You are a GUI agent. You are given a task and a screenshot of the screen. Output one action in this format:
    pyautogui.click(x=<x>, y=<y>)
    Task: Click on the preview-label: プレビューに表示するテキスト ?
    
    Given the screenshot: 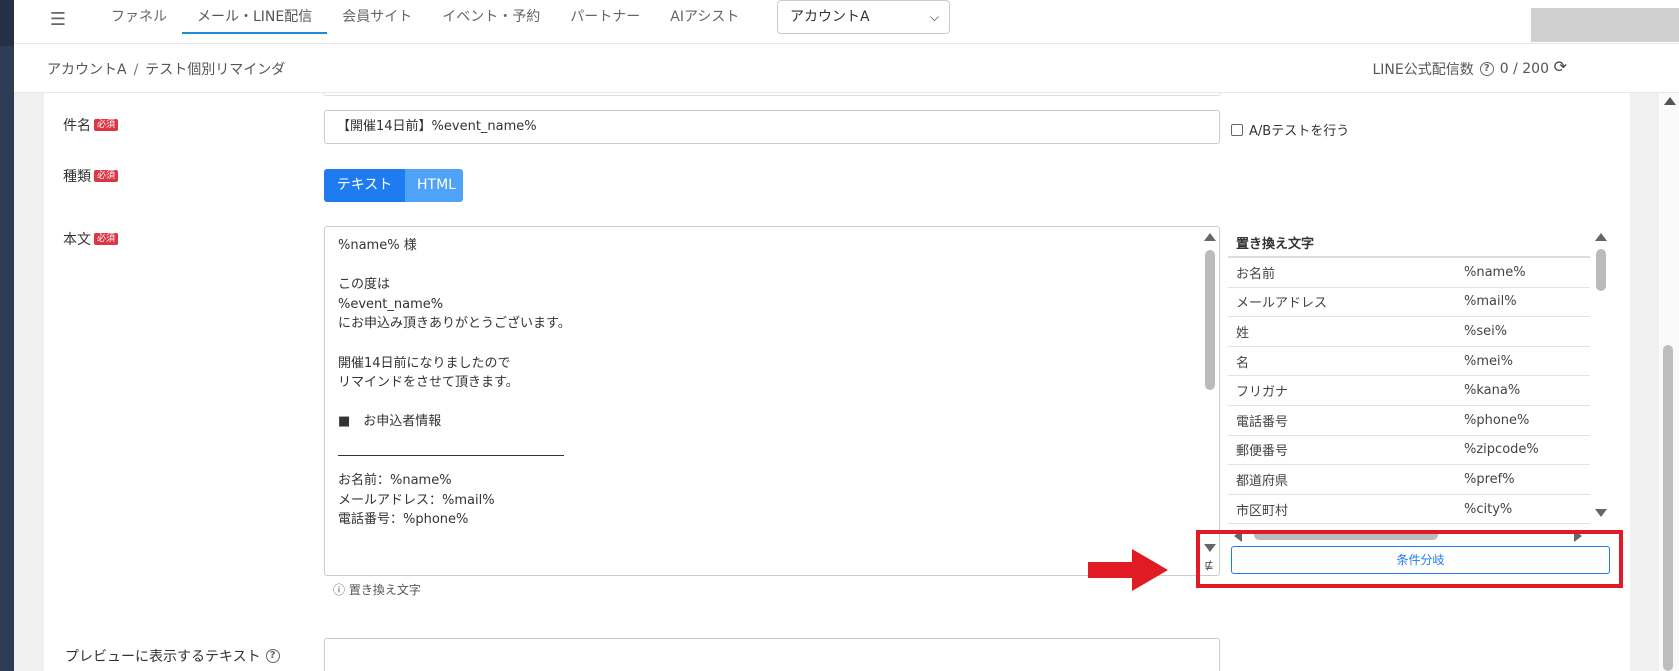 What is the action you would take?
    pyautogui.click(x=172, y=656)
    